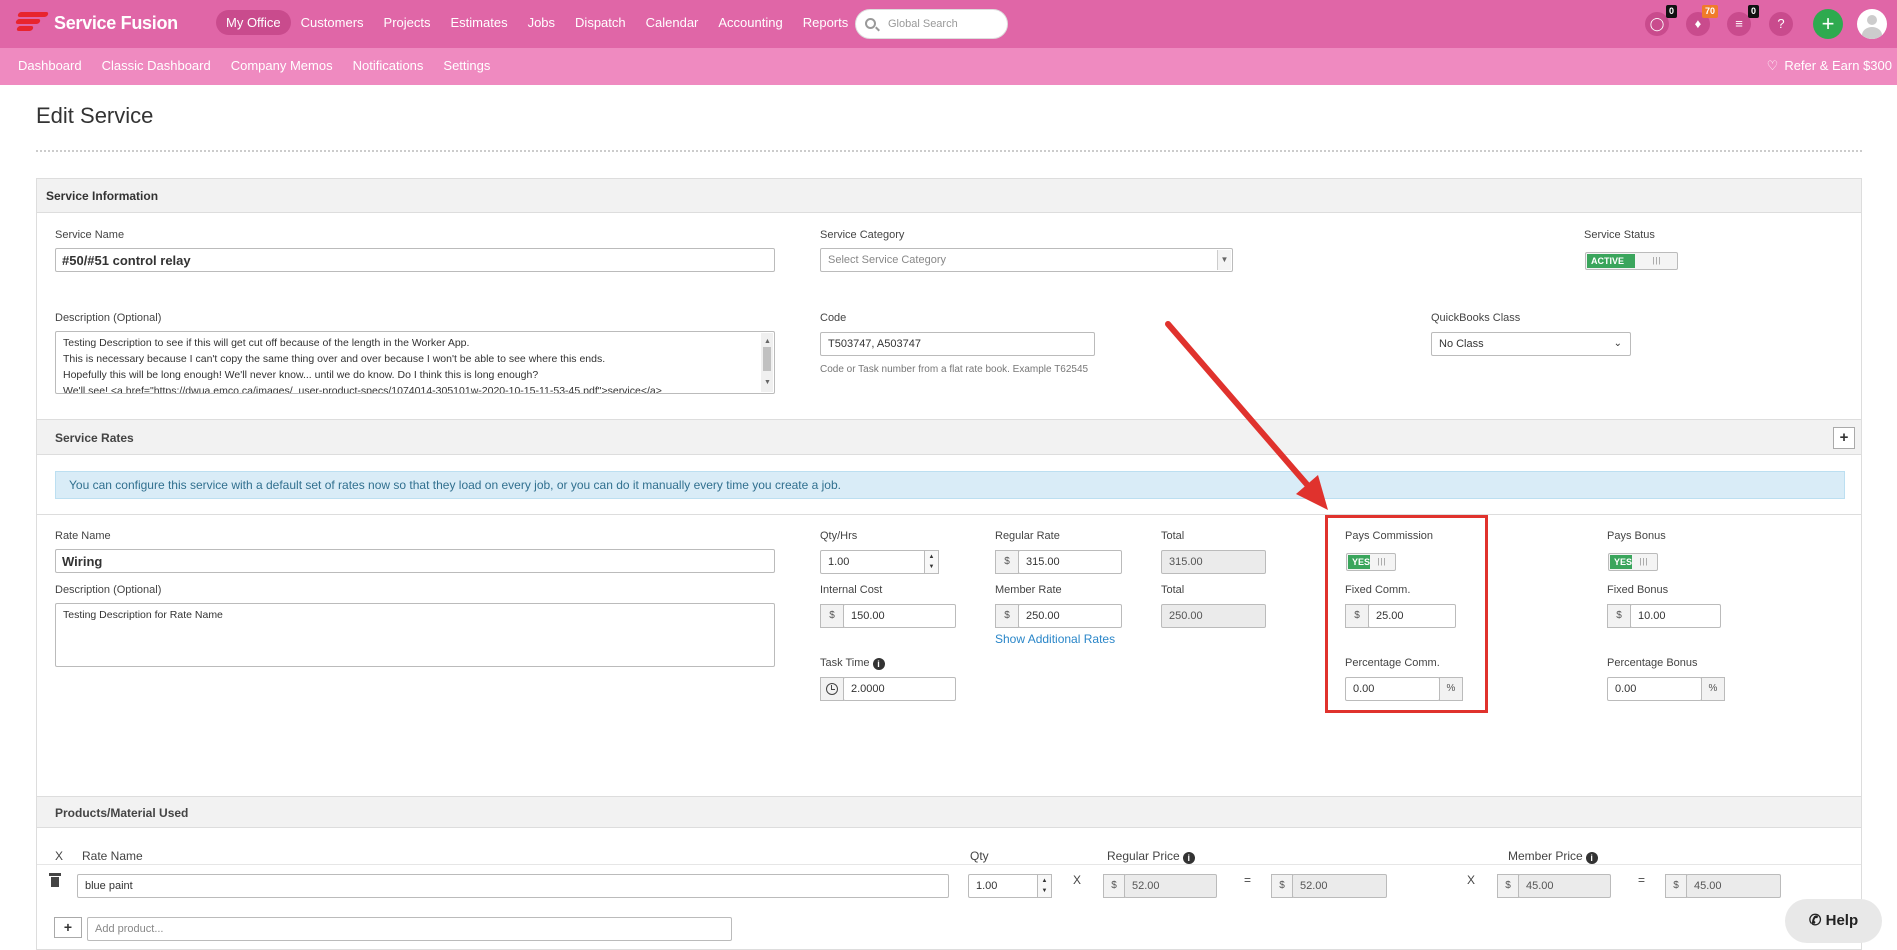 The height and width of the screenshot is (950, 1897). I want to click on service-info-header: Service Information, so click(949, 196).